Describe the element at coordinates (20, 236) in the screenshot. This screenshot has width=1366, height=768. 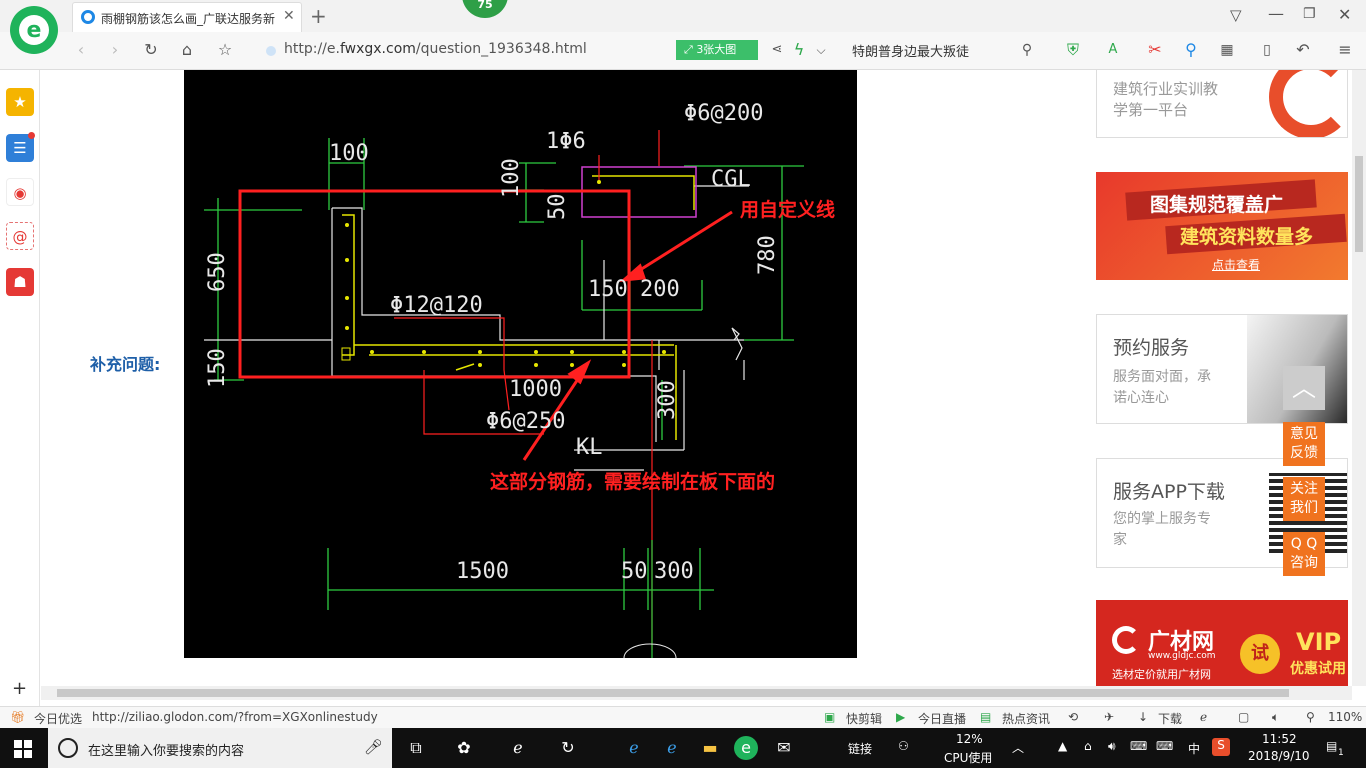
I see `email-icon: @` at that location.